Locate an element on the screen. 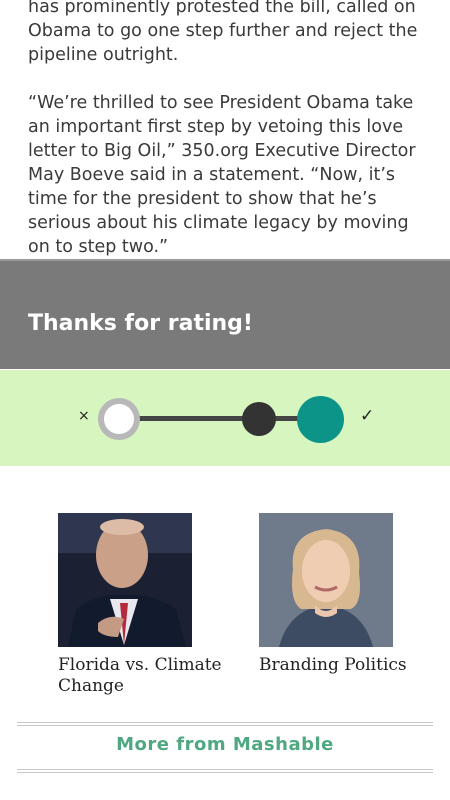 This screenshot has height=800, width=450. related-story-title: Branding Politics is located at coordinates (344, 665).